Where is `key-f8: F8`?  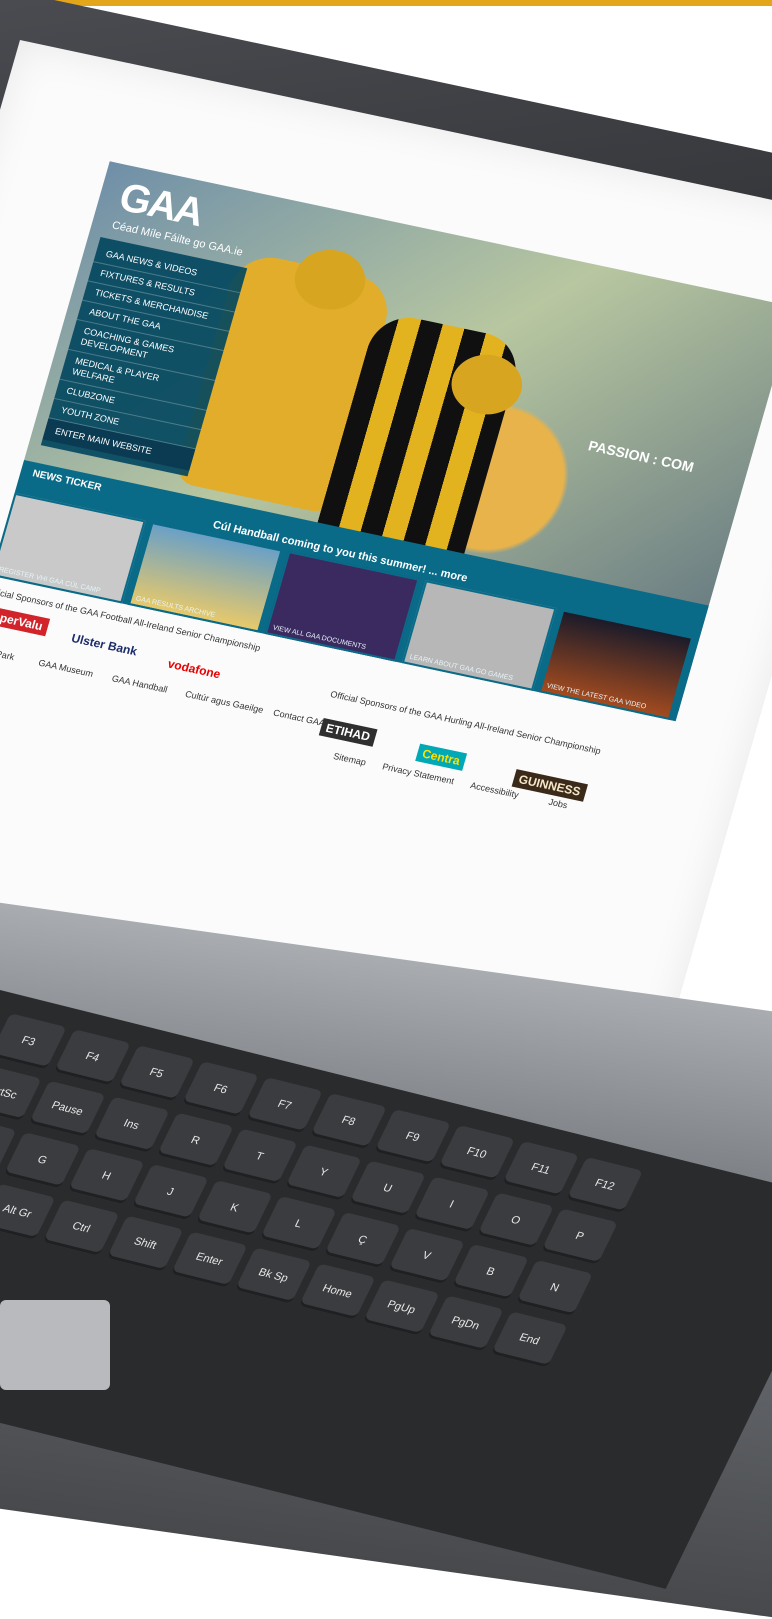
key-f8: F8 is located at coordinates (348, 1121).